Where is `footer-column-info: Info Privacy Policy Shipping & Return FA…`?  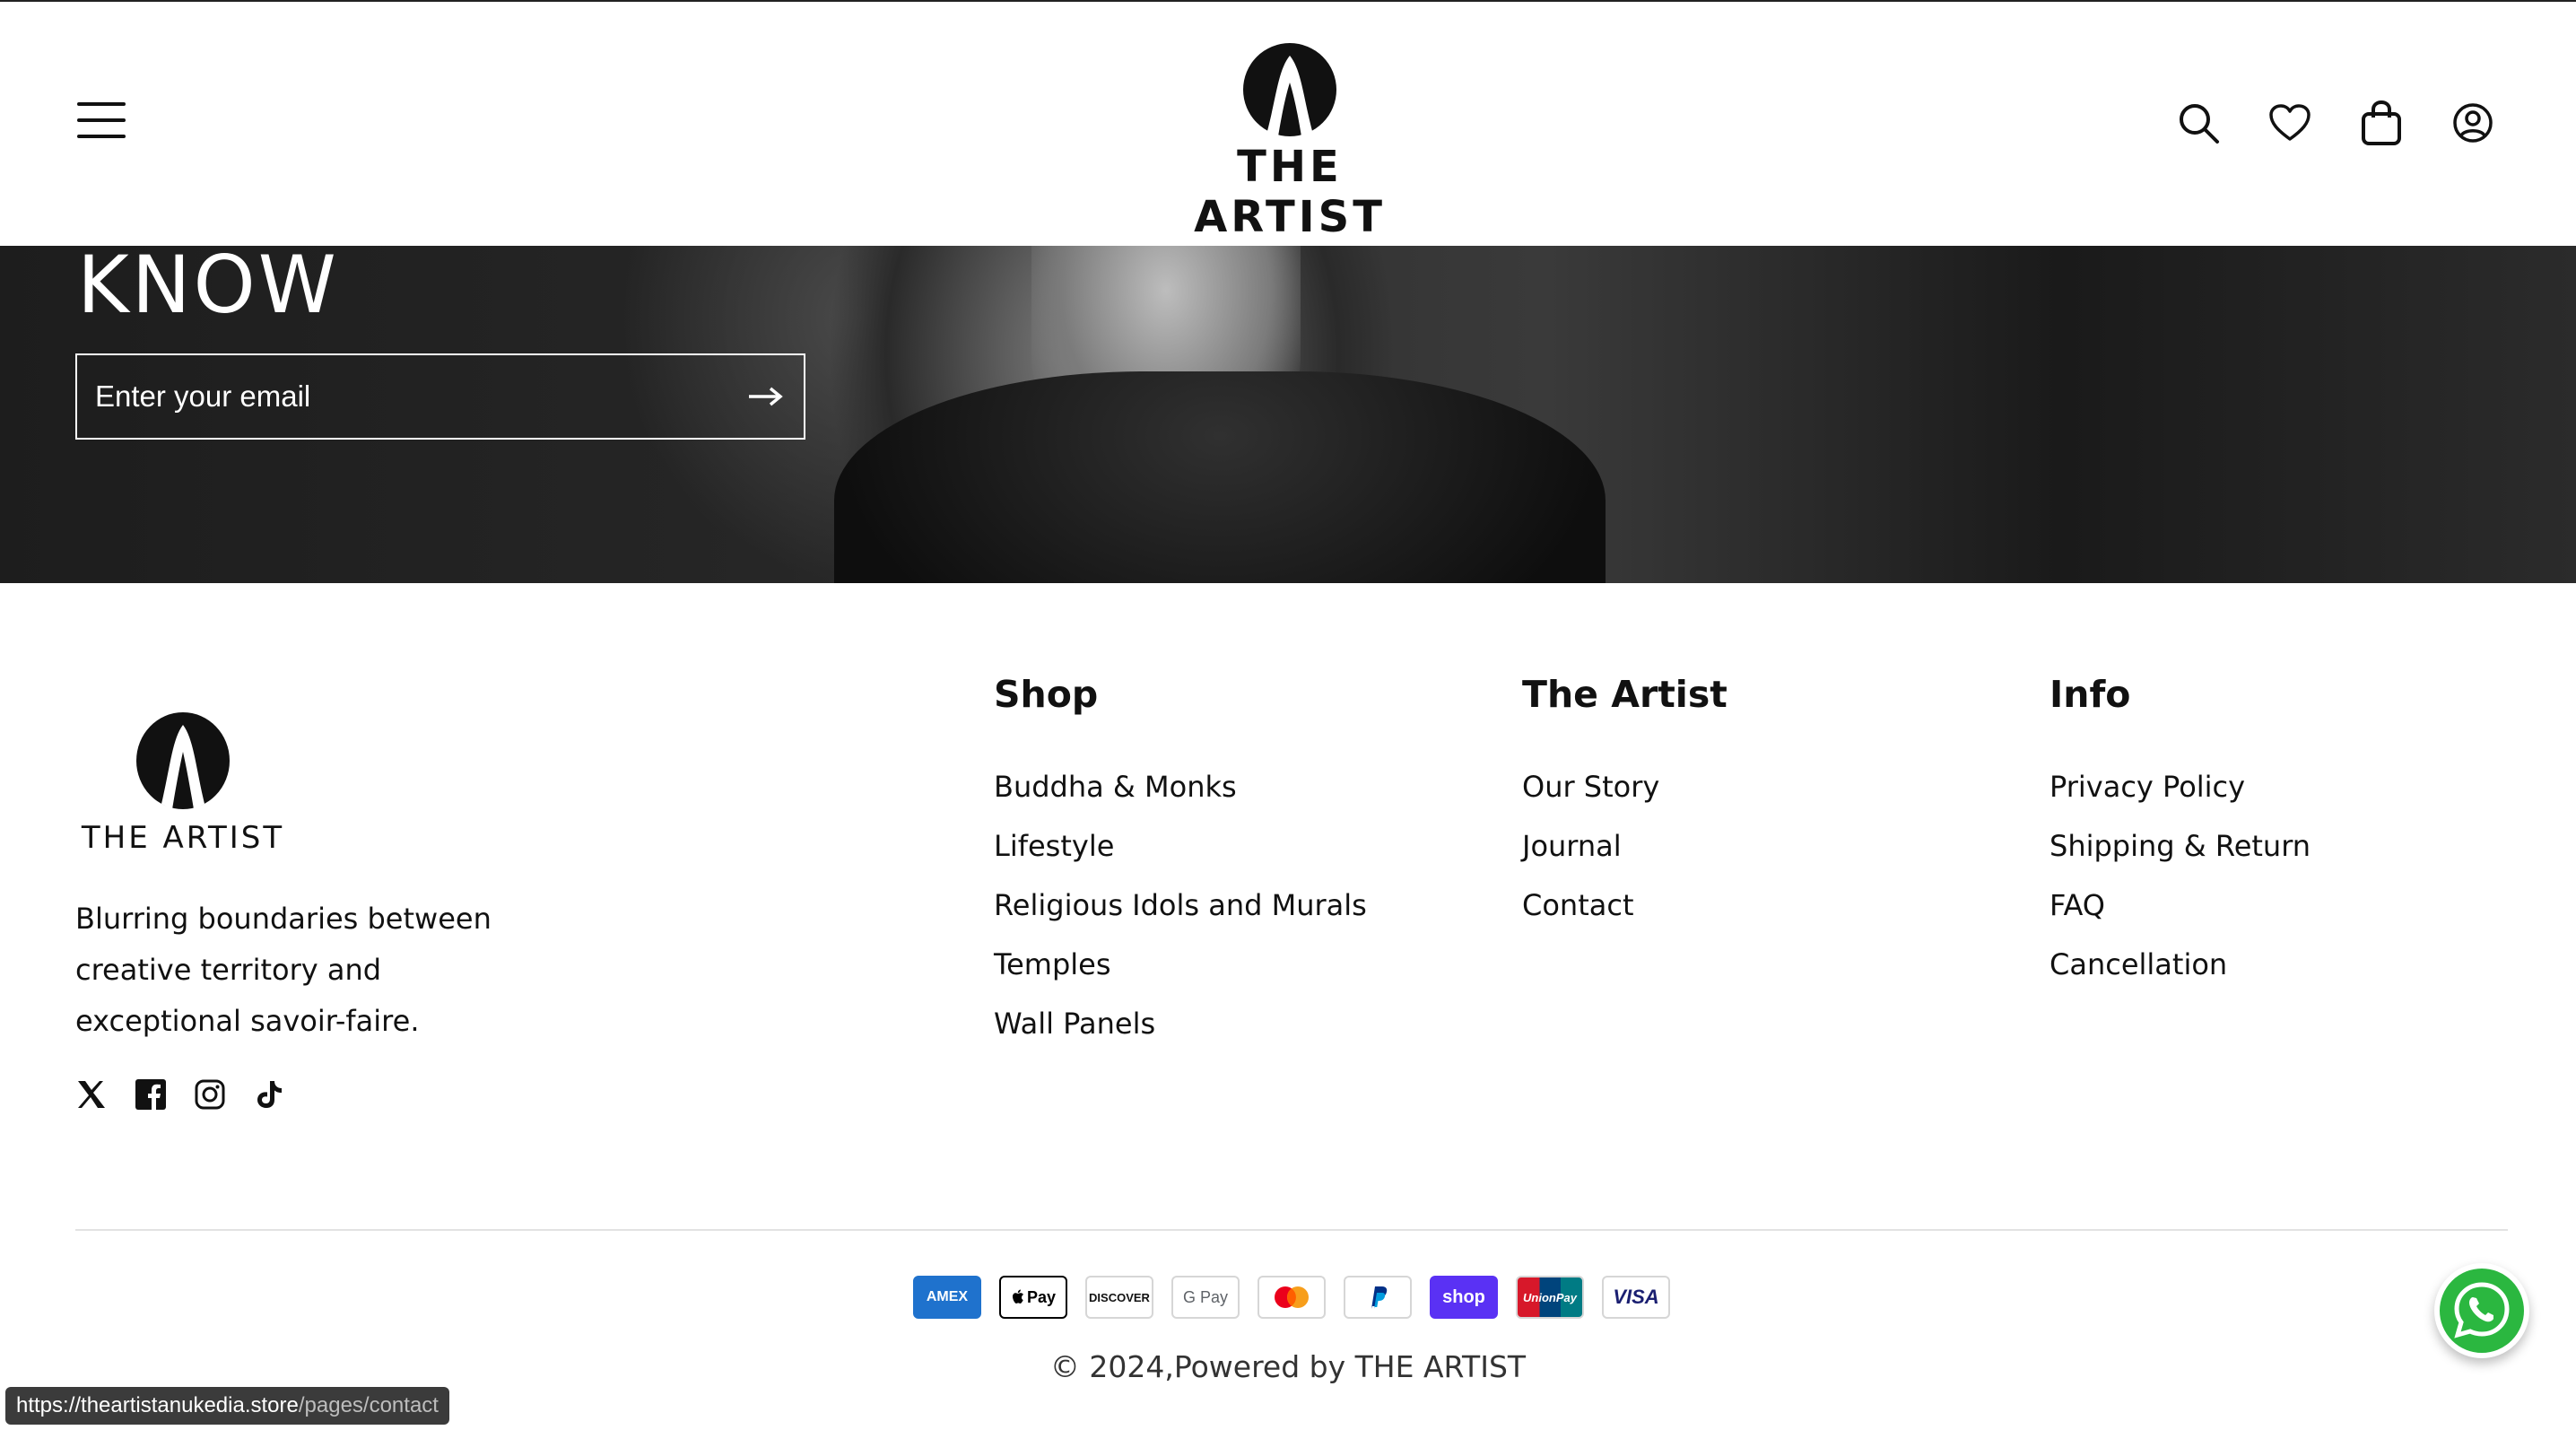
footer-column-info: Info Privacy Policy Shipping & Return FA… is located at coordinates (2180, 833).